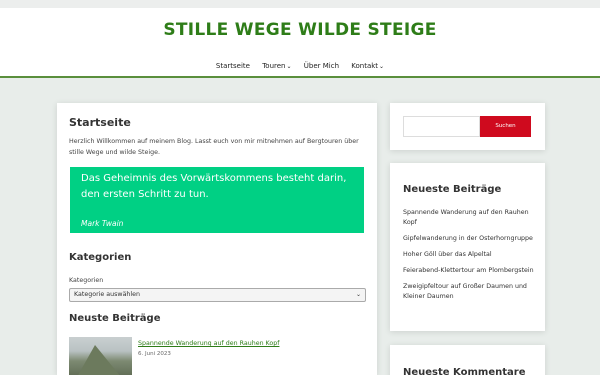  Describe the element at coordinates (452, 189) in the screenshot. I see `recent-posts-widget-title: Neueste Beiträge` at that location.